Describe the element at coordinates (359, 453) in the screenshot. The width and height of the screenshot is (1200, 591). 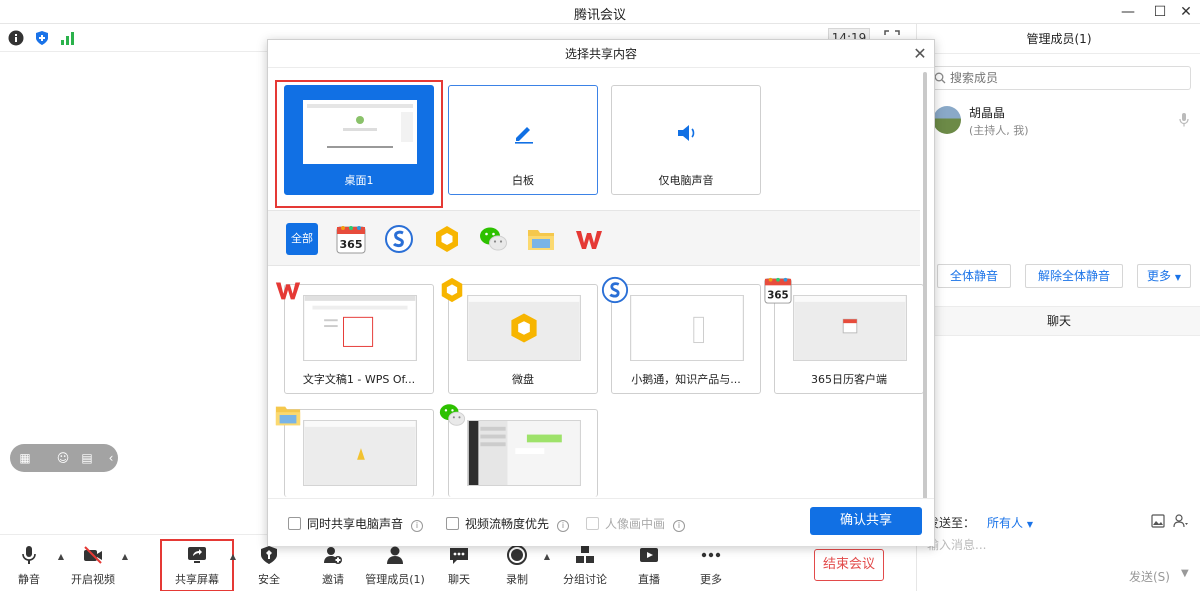
I see `window-card-explorer` at that location.